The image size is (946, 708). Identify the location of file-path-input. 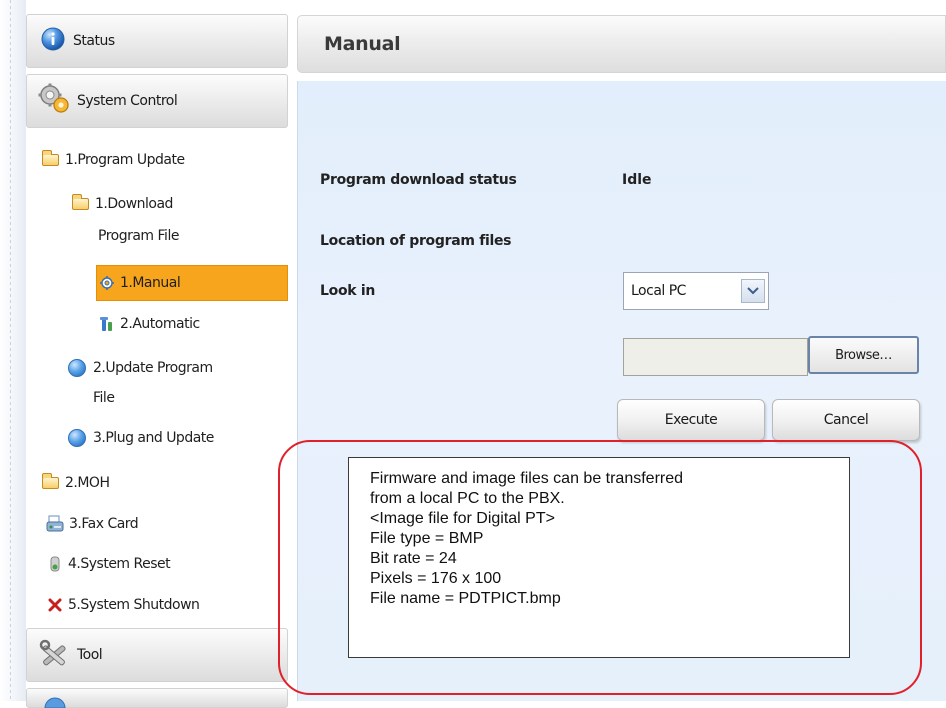
(715, 357).